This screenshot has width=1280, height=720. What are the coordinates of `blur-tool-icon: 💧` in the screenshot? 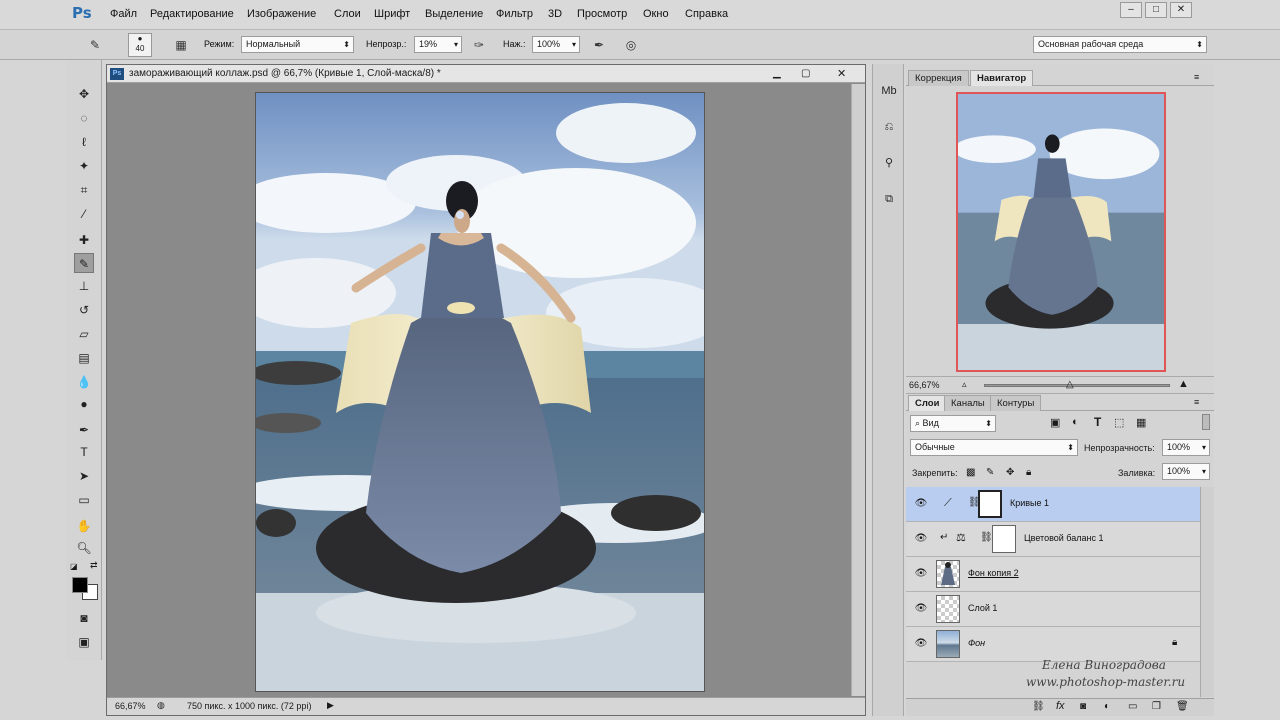 It's located at (84, 382).